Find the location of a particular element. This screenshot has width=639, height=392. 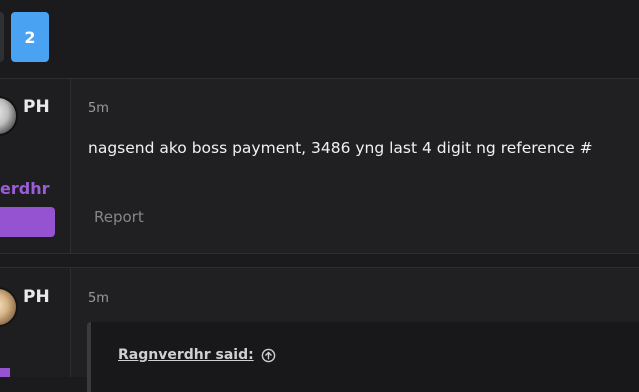

user-badge is located at coordinates (27, 222).